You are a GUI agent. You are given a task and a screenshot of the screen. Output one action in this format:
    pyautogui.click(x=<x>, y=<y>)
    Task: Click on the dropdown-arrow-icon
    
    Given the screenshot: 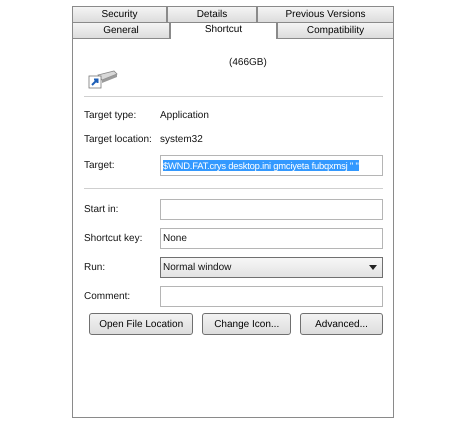 What is the action you would take?
    pyautogui.click(x=373, y=267)
    